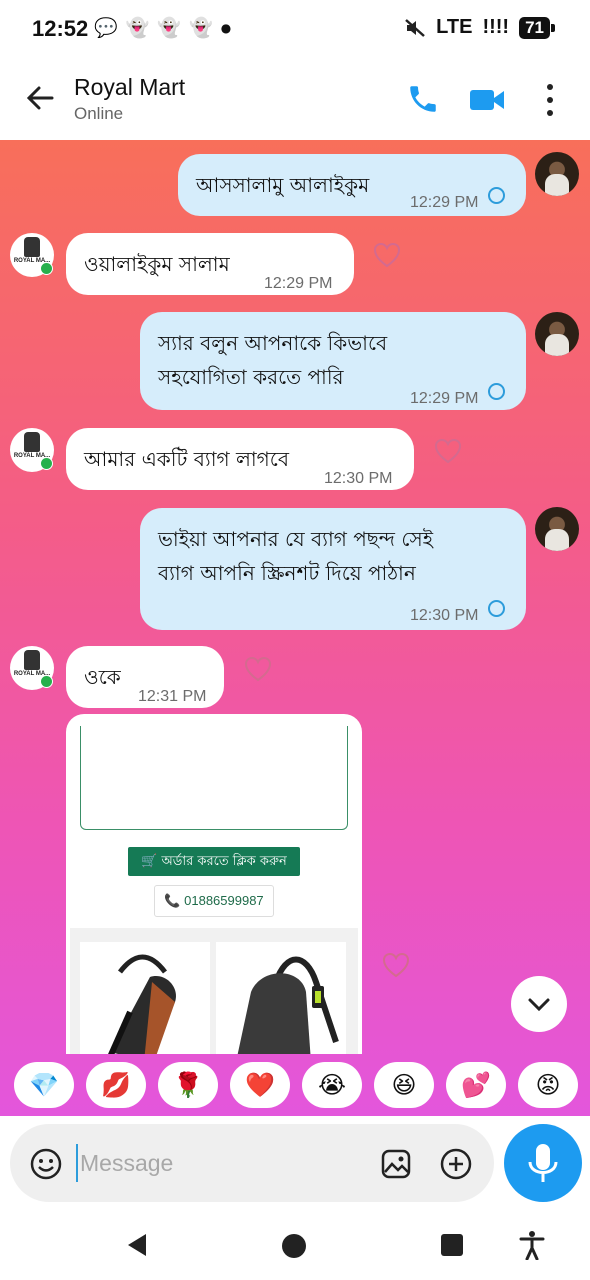 This screenshot has width=590, height=1280. Describe the element at coordinates (296, 539) in the screenshot. I see `message-text-line: ভাইয়া আপনার যে ব্যাগ পছন্দ সেই` at that location.